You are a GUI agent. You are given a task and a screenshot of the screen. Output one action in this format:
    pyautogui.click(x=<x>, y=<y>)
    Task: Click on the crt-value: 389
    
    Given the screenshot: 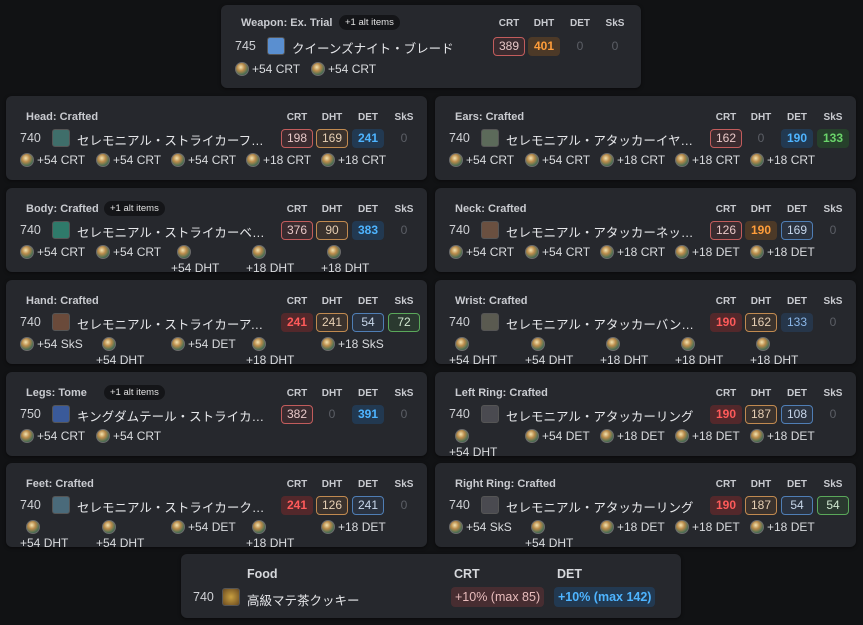 What is the action you would take?
    pyautogui.click(x=509, y=46)
    